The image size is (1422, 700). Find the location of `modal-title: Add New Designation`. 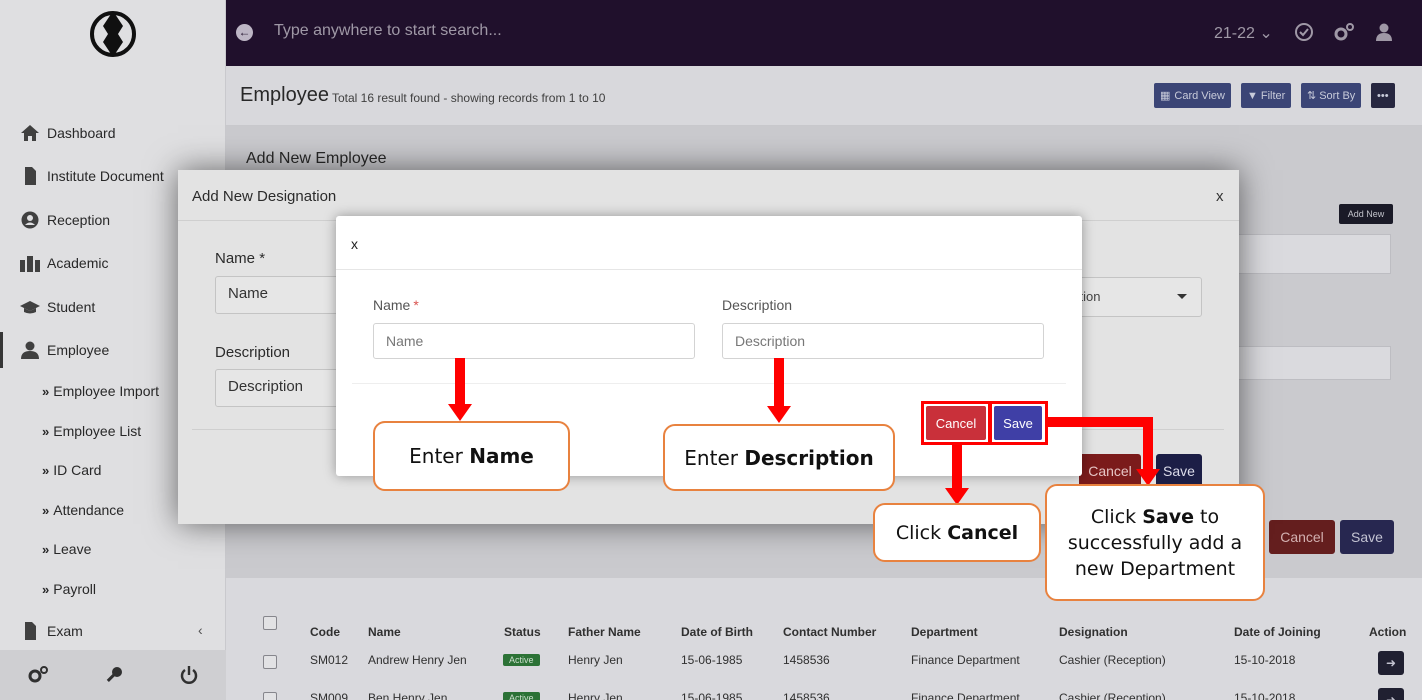

modal-title: Add New Designation is located at coordinates (264, 196).